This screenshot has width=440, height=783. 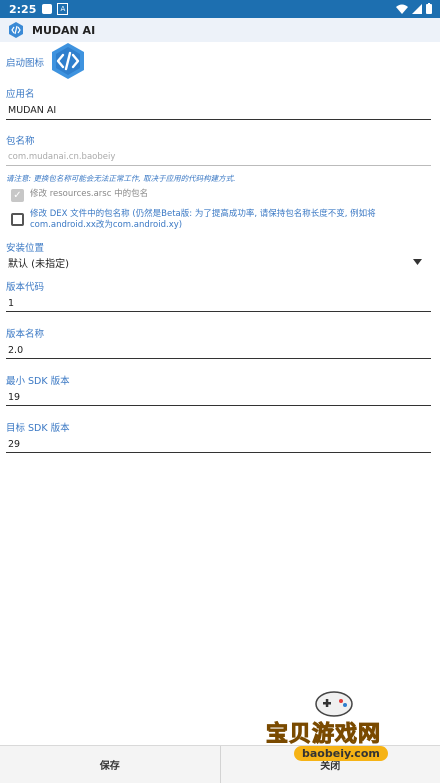 What do you see at coordinates (17, 195) in the screenshot?
I see `modify-arsc-checkbox: ✓` at bounding box center [17, 195].